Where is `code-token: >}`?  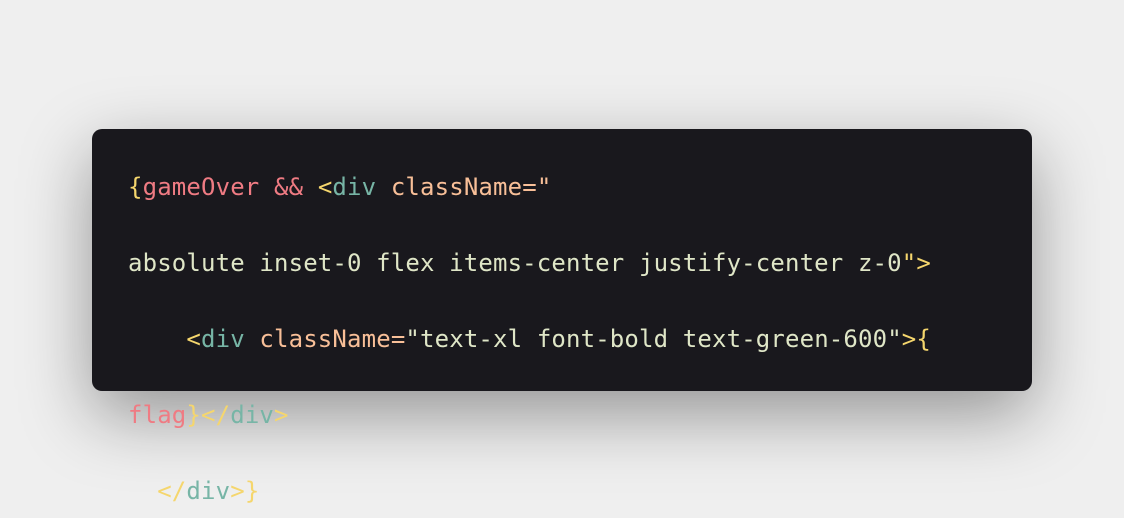 code-token: >} is located at coordinates (245, 491).